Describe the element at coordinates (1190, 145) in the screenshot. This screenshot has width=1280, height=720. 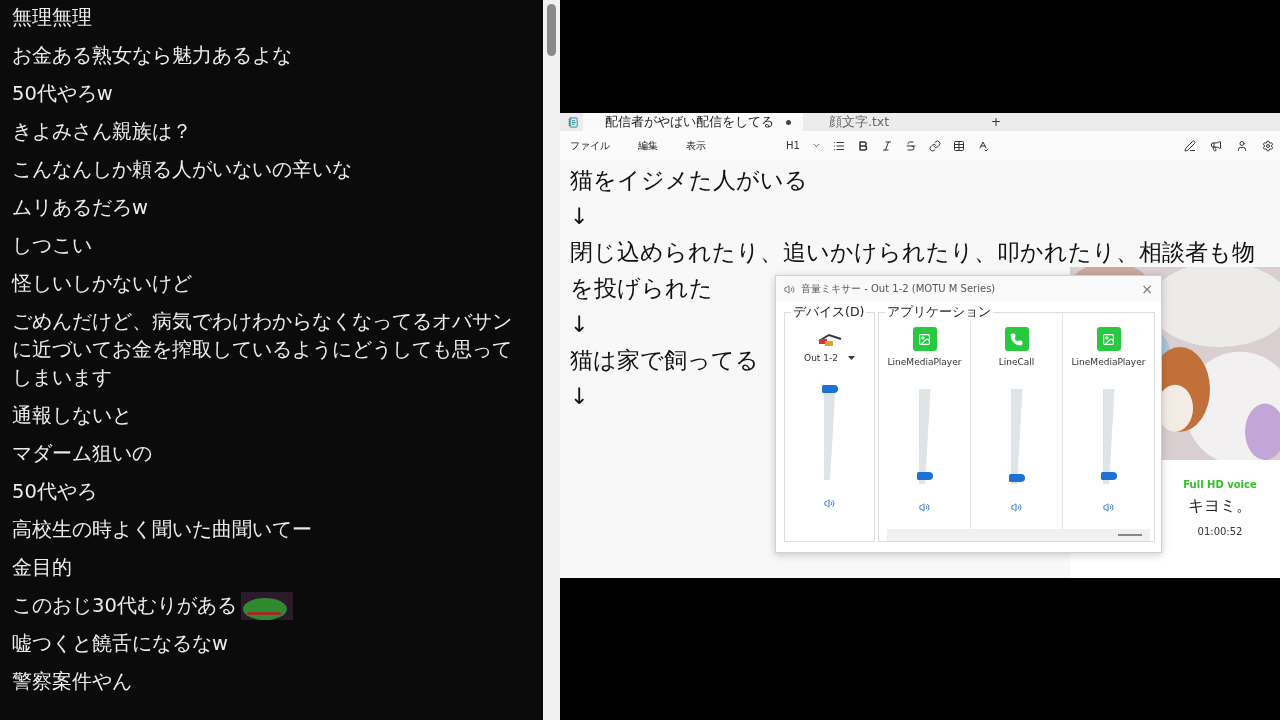
I see `pen-icon` at that location.